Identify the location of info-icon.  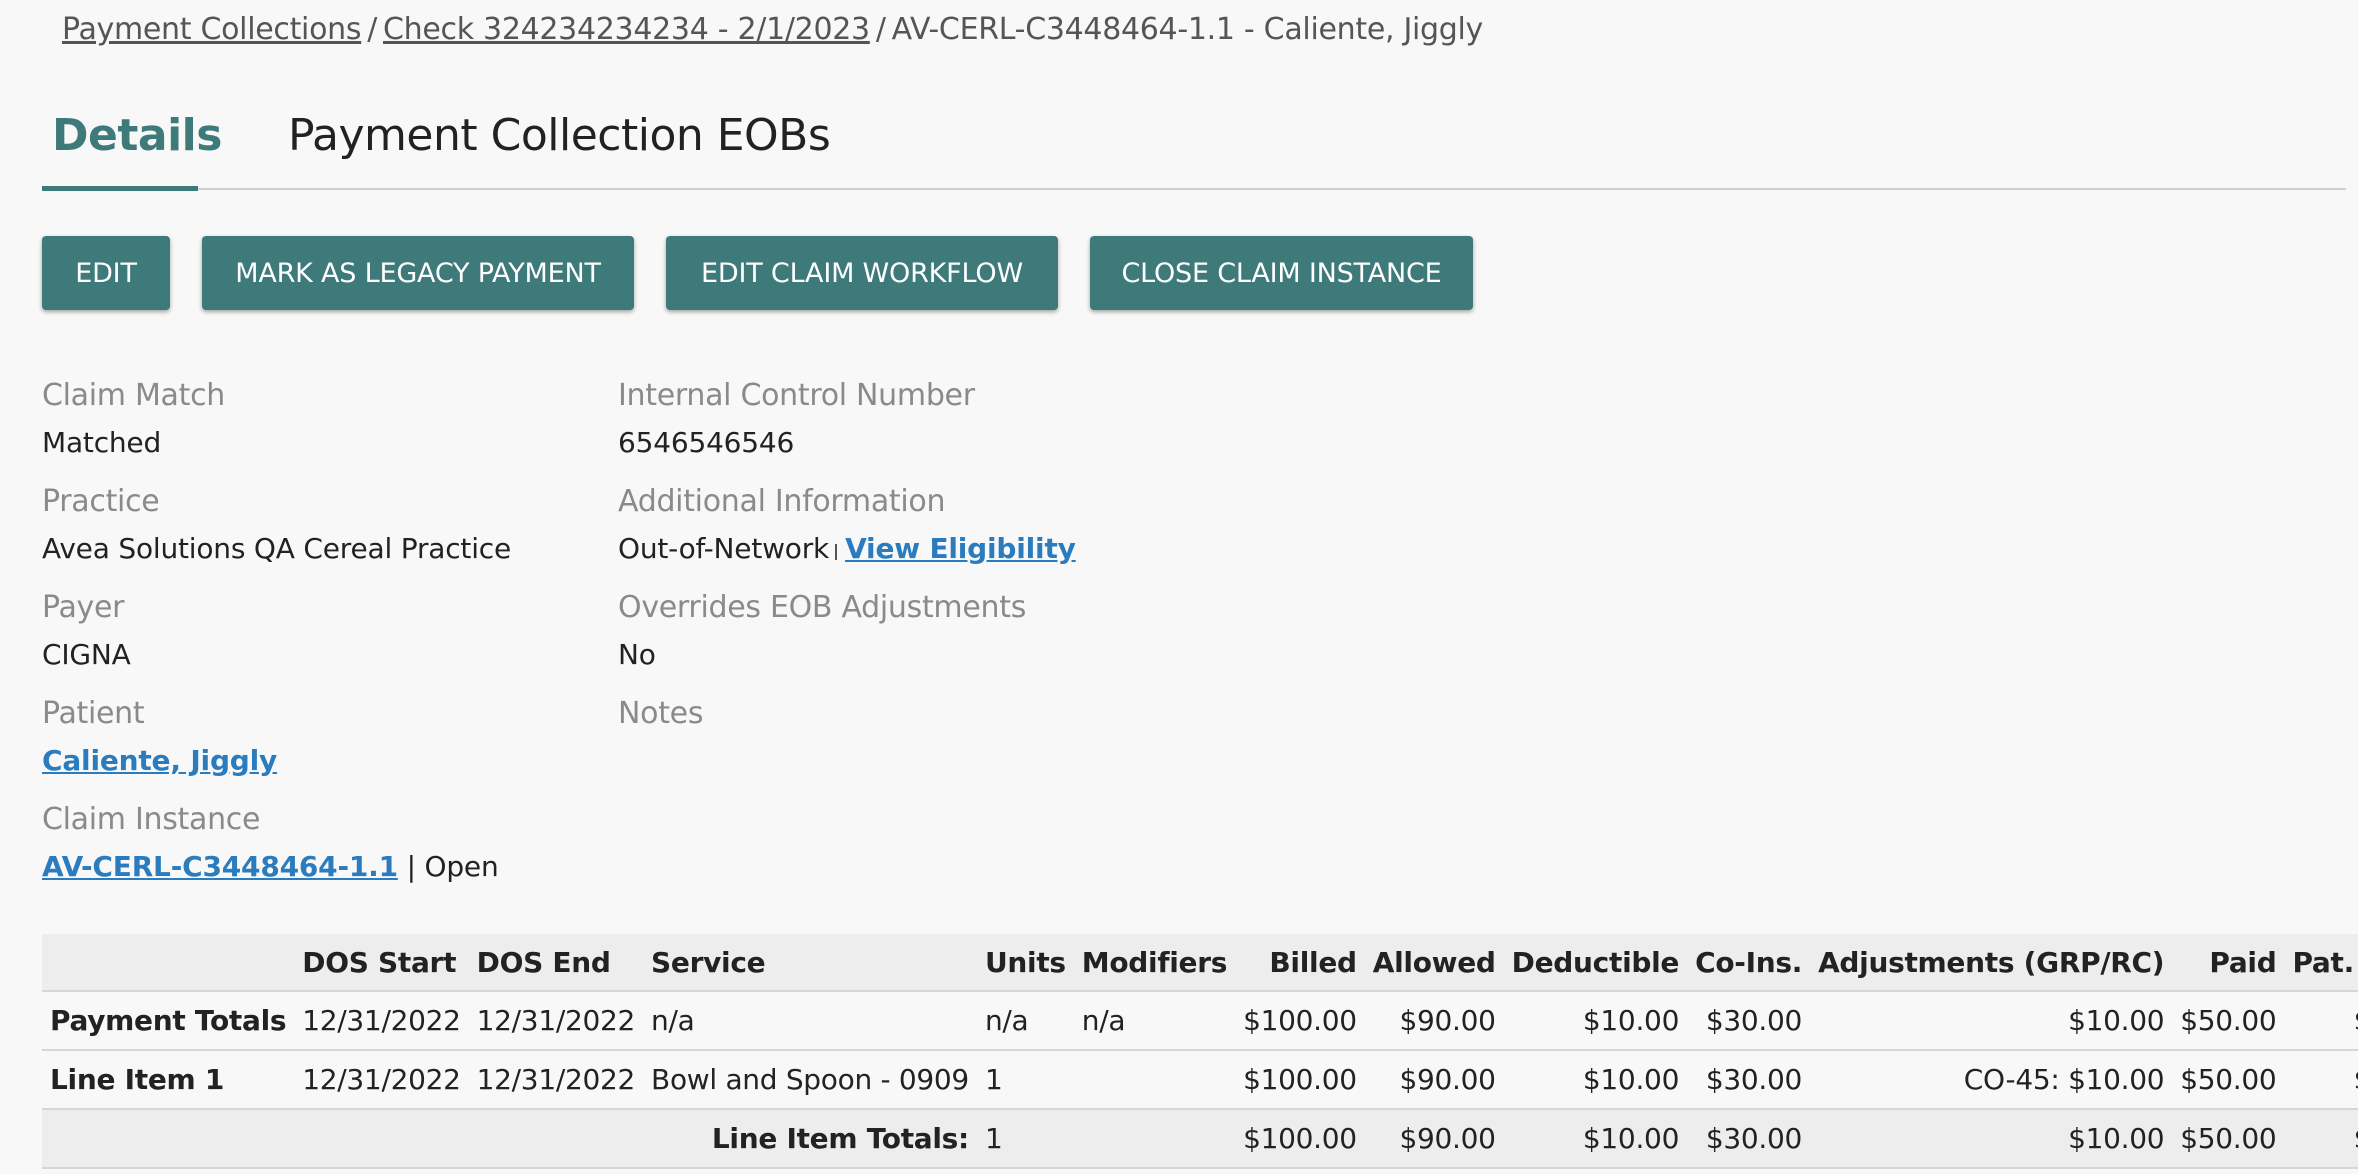
(836, 552).